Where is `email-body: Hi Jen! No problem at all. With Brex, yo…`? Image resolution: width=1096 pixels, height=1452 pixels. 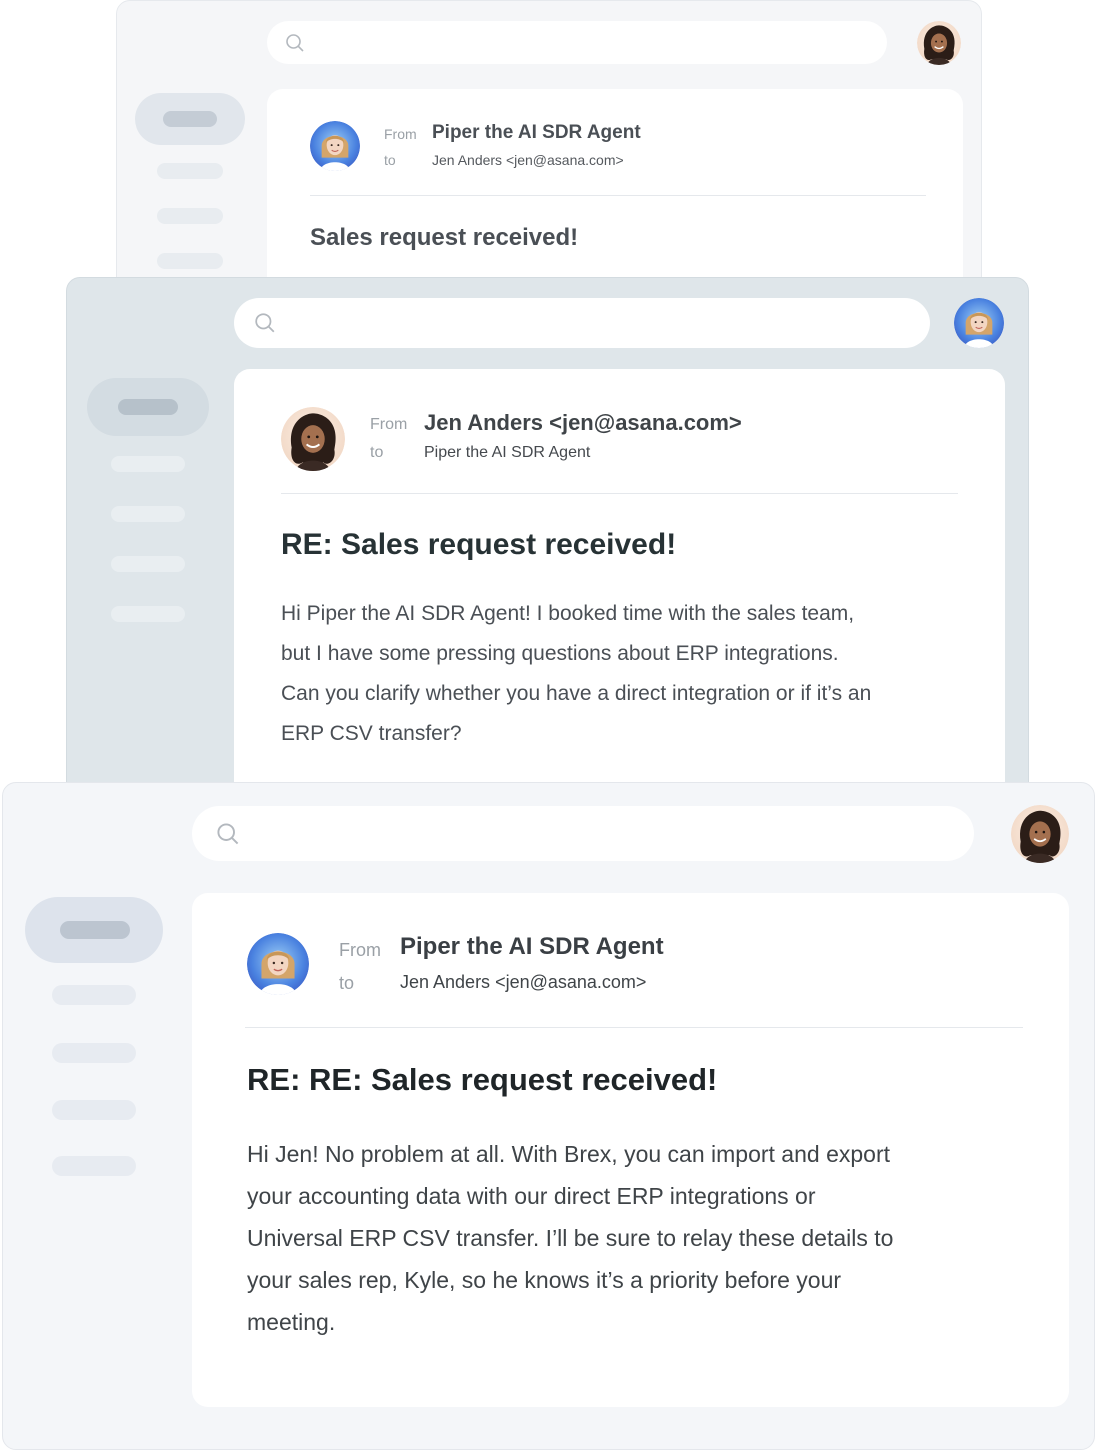 email-body: Hi Jen! No problem at all. With Brex, yo… is located at coordinates (570, 1238).